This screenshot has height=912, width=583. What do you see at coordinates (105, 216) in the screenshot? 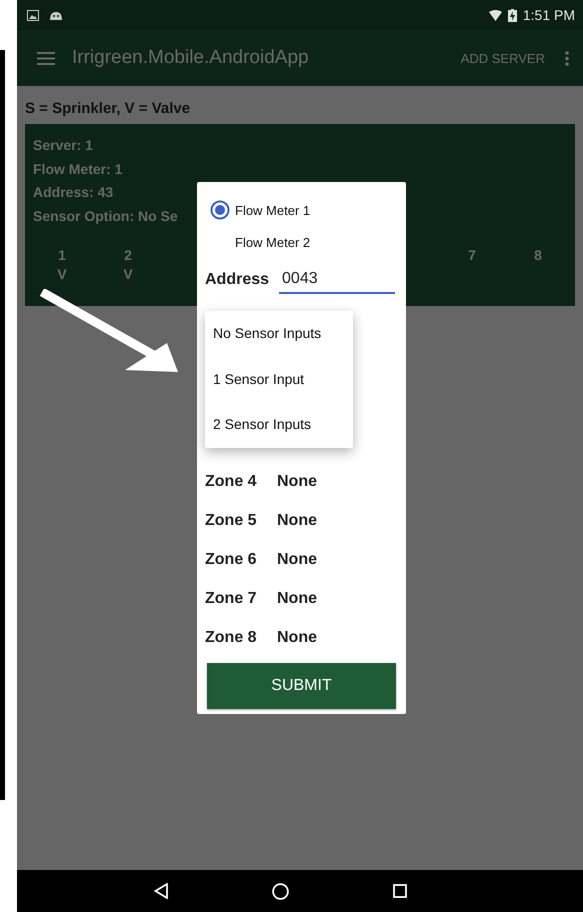
I see `card-text: Sensor Option: No Se` at bounding box center [105, 216].